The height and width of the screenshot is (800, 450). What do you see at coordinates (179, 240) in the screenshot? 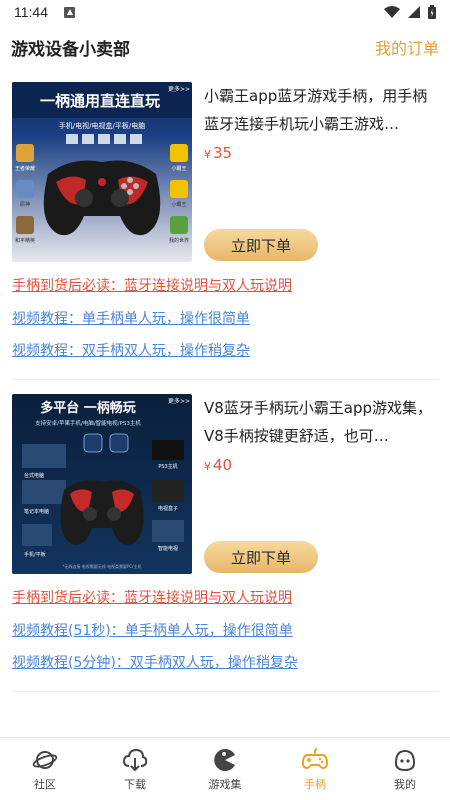
I see `thumb-tag: 我的世界` at bounding box center [179, 240].